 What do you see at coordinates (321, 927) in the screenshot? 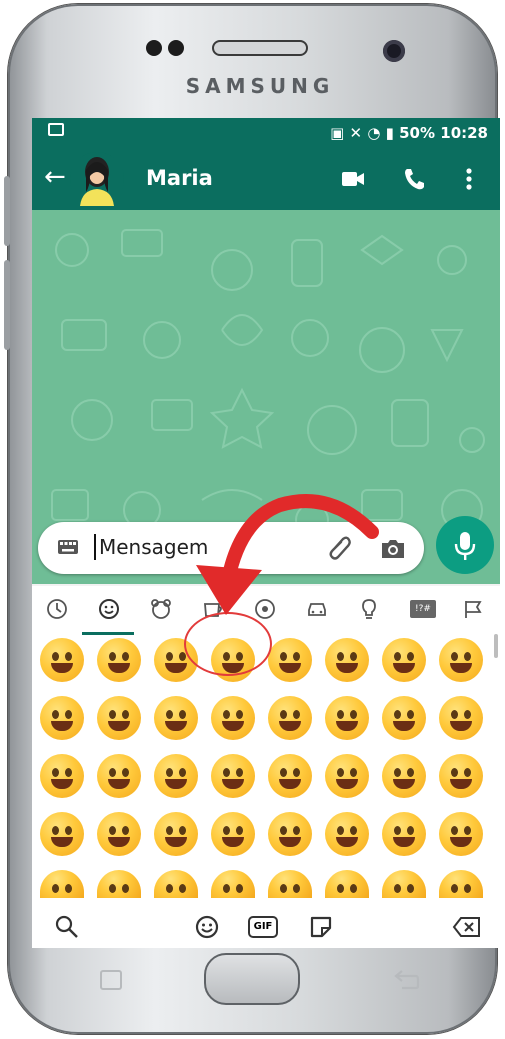
I see `sticker-icon` at bounding box center [321, 927].